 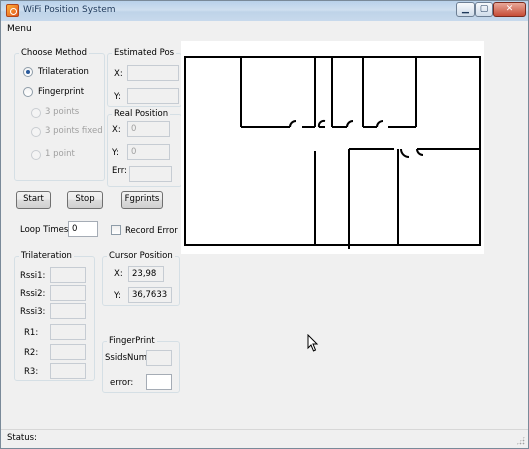 What do you see at coordinates (61, 92) in the screenshot?
I see `fingerprint-radio-label: Fingerprint` at bounding box center [61, 92].